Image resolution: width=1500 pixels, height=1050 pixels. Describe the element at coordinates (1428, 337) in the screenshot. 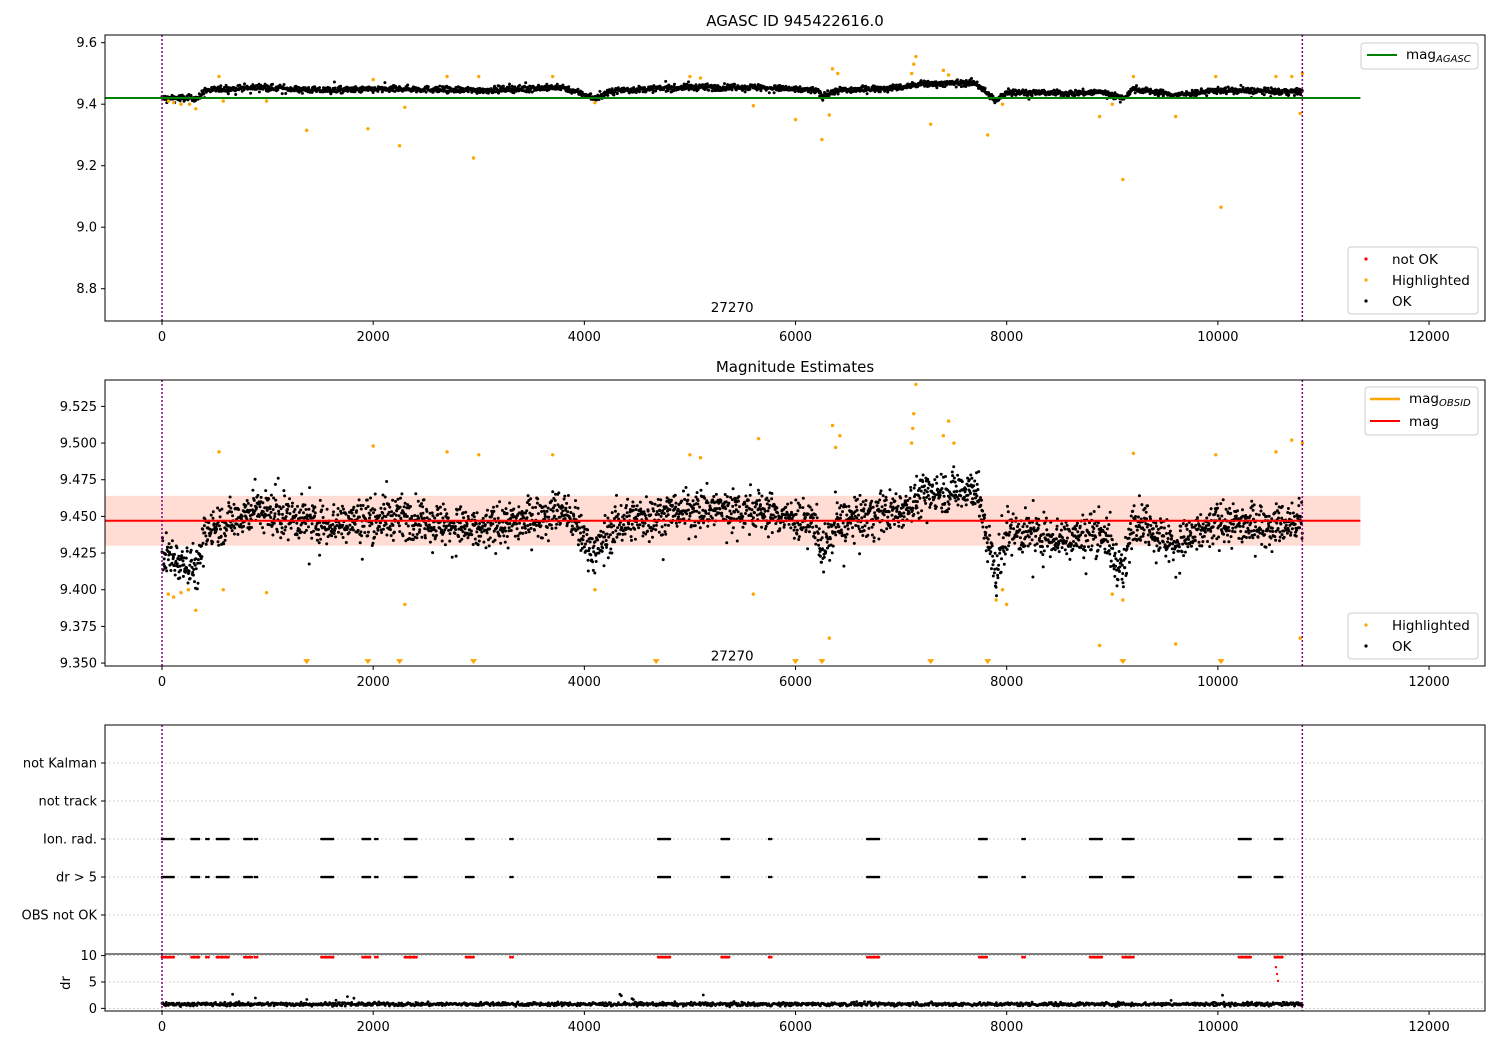

I see `x-tick-label: 12000` at that location.